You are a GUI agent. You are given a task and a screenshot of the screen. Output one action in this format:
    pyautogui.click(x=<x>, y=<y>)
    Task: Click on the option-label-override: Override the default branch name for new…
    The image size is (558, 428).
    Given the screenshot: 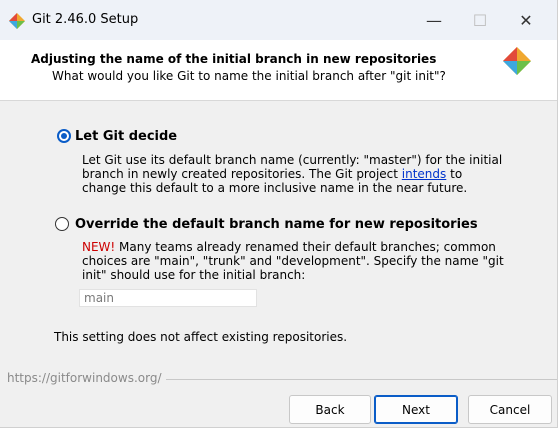 What is the action you would take?
    pyautogui.click(x=276, y=224)
    